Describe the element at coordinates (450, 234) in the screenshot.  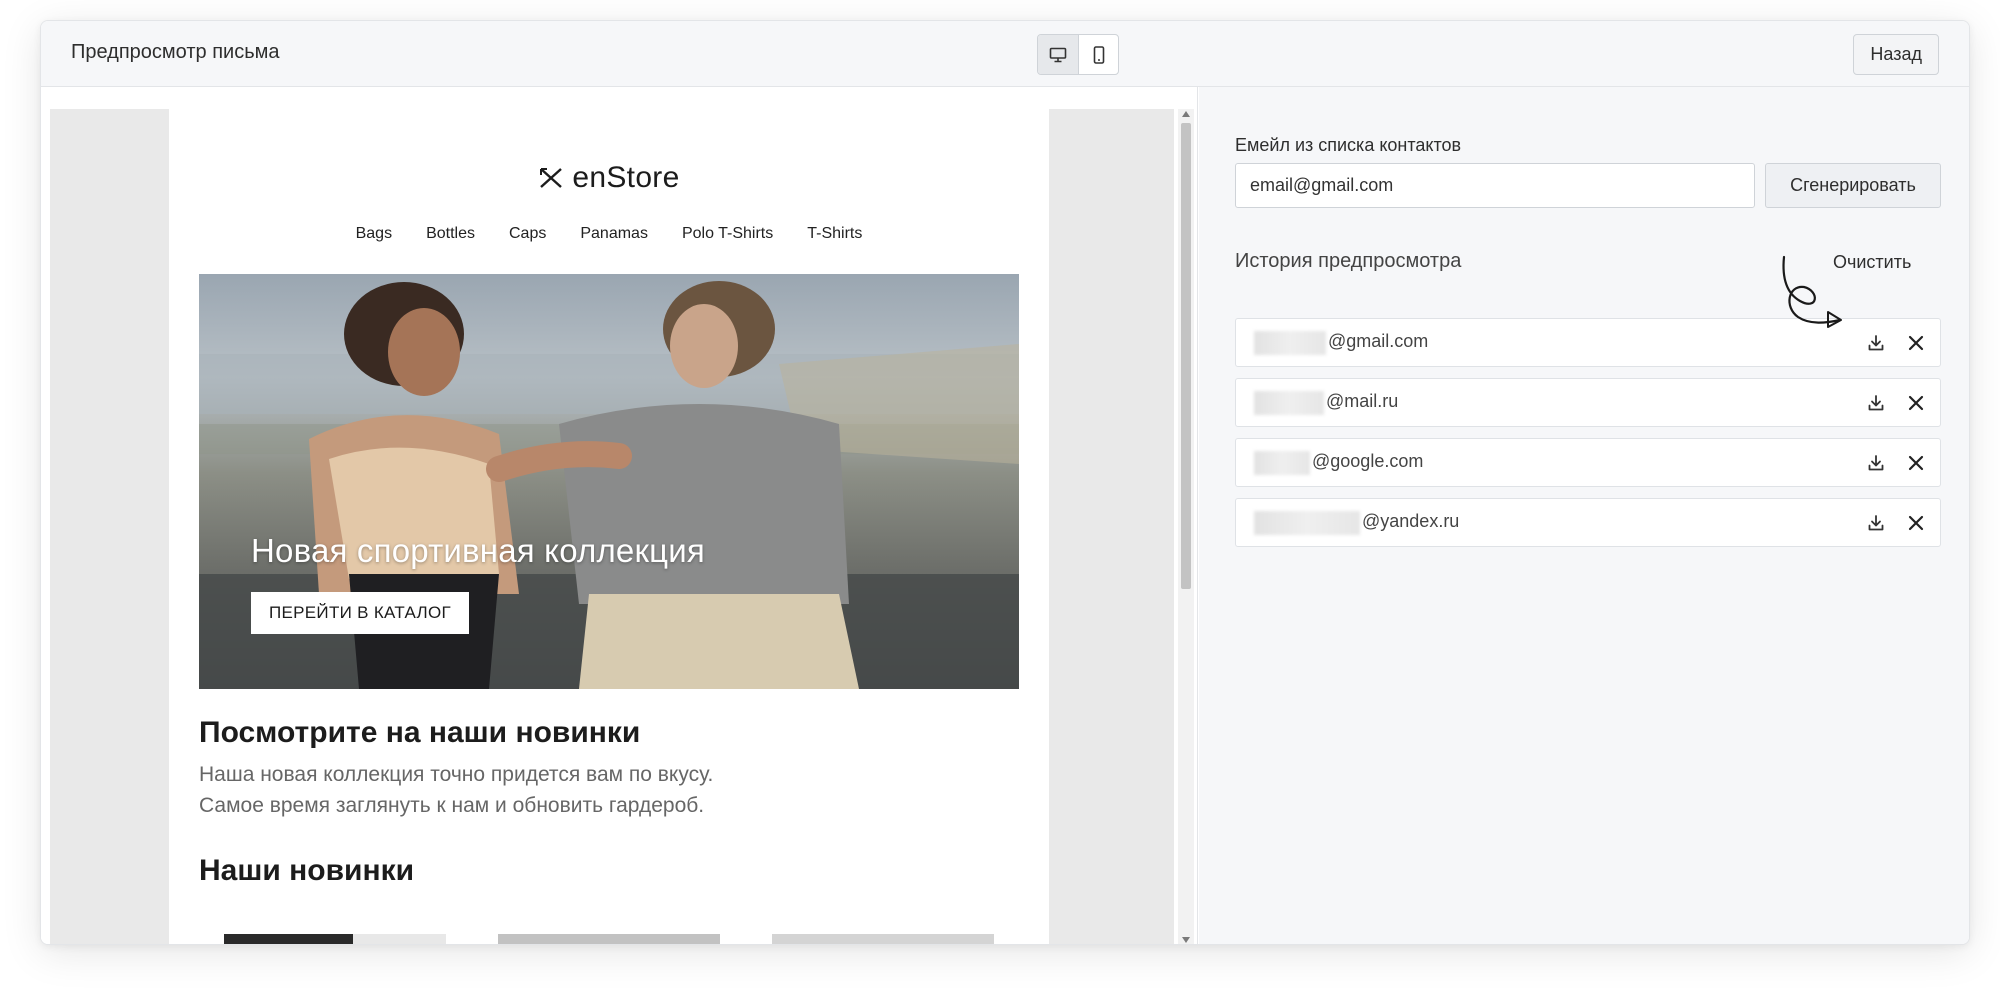
I see `nav-link-bottles: Bottles` at that location.